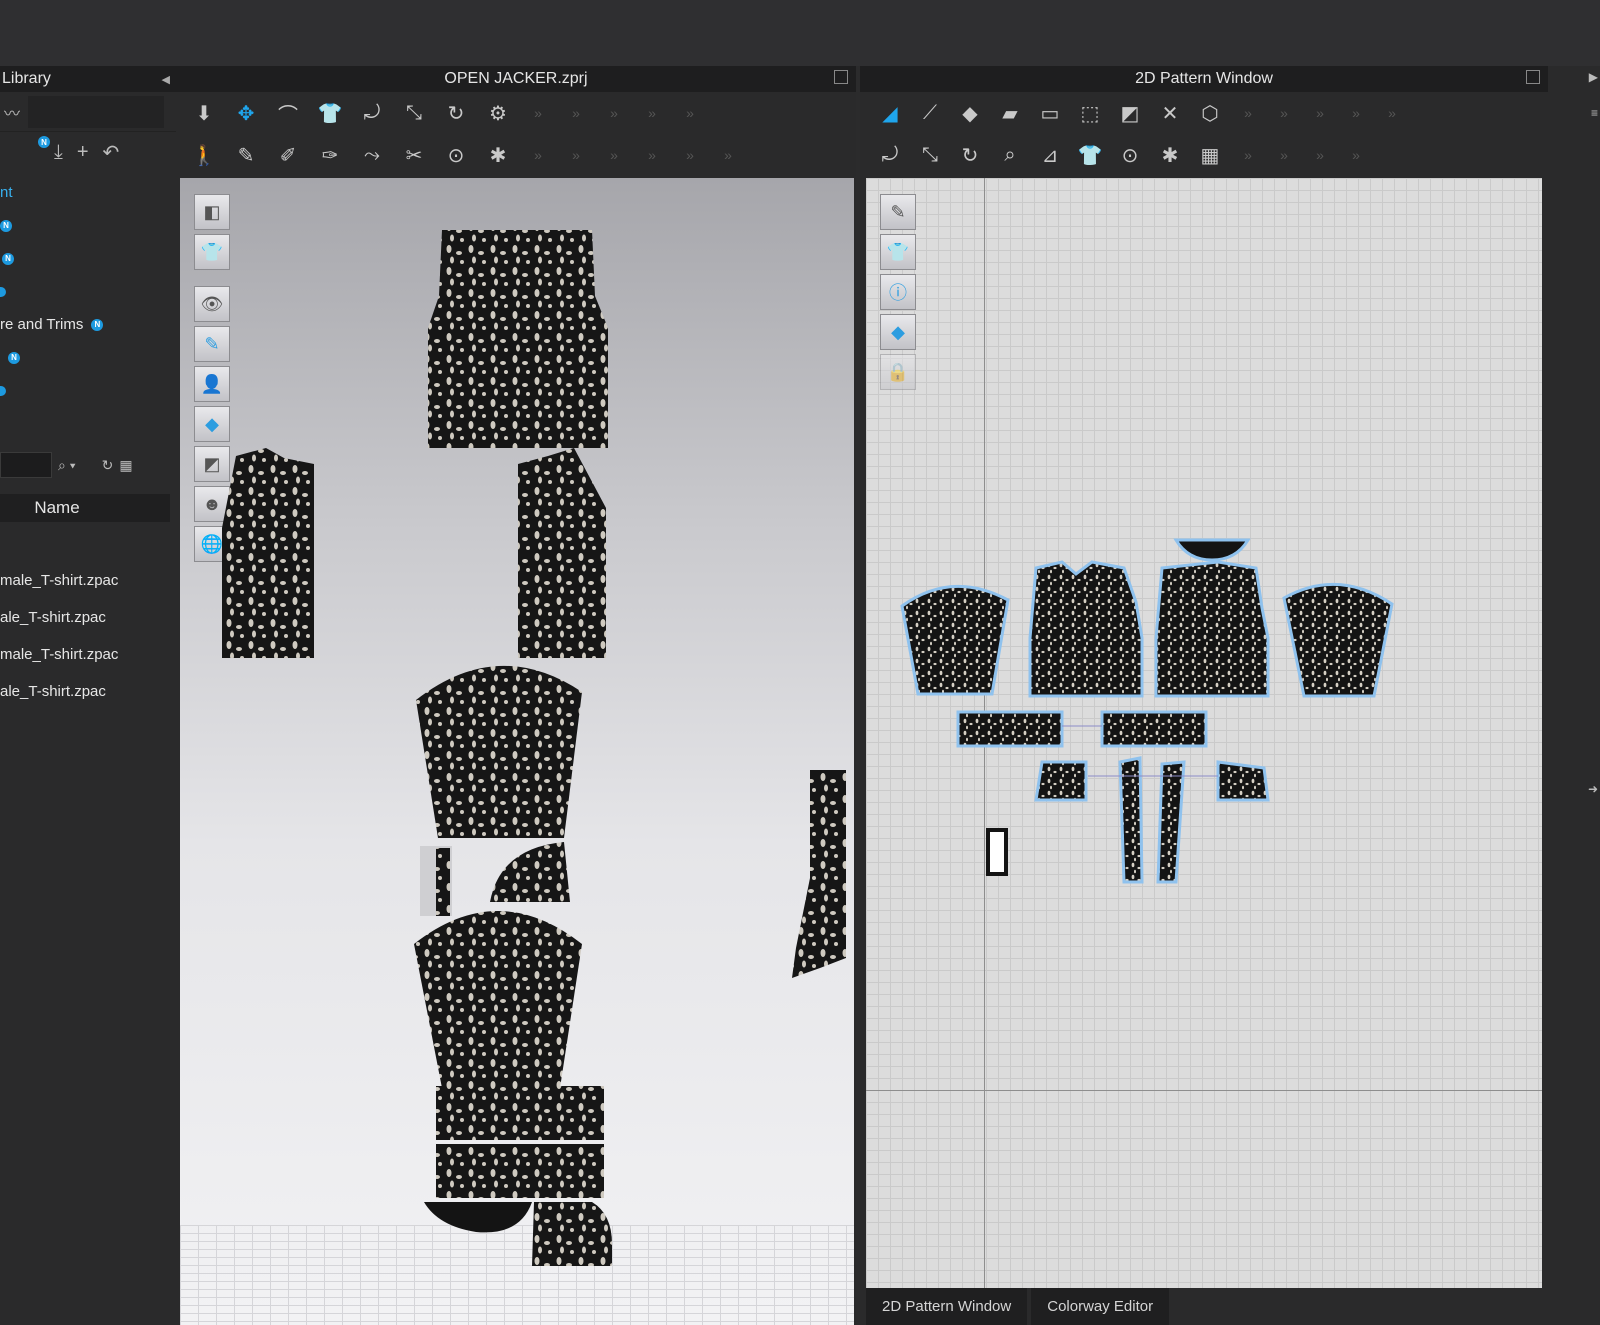 This screenshot has width=1600, height=1325. I want to click on pen-icon: ✑, so click(330, 155).